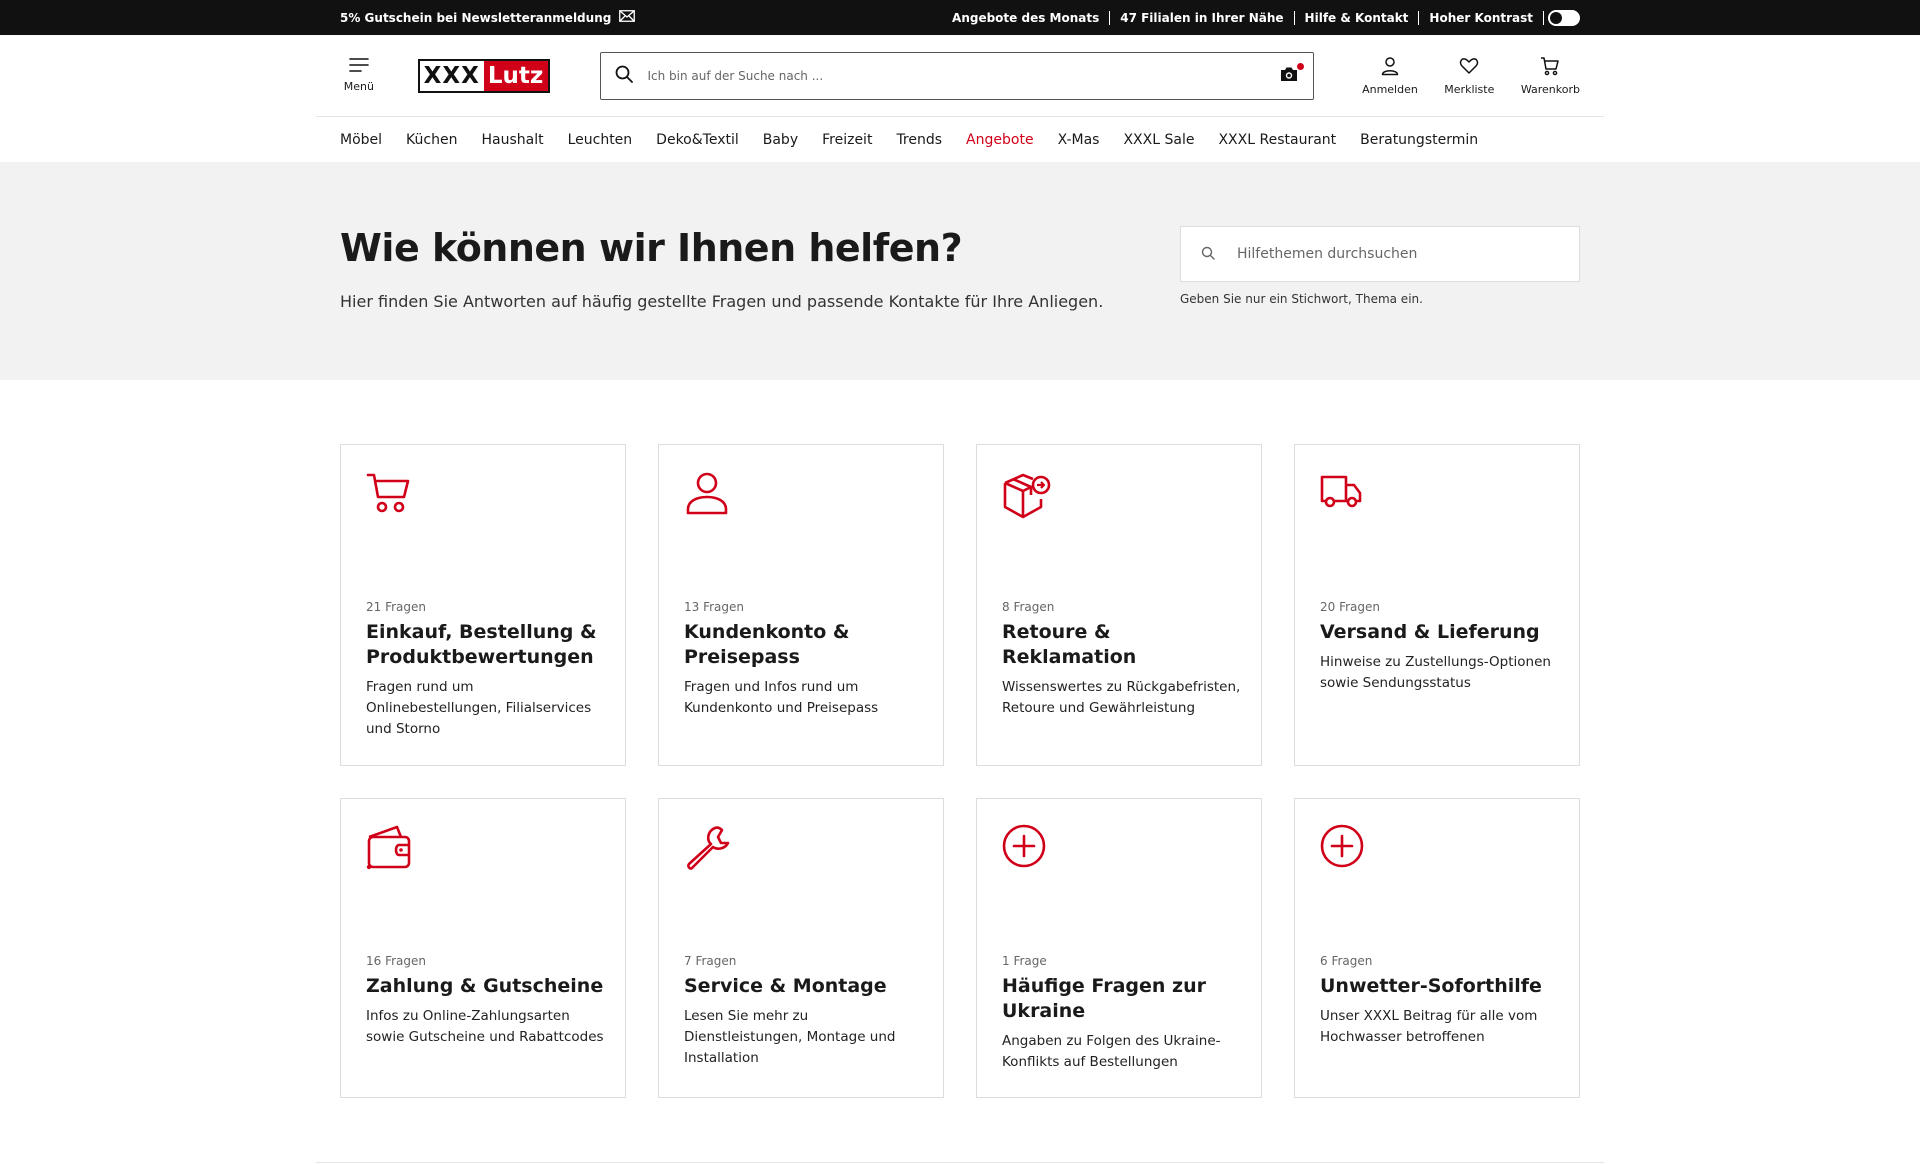 This screenshot has height=1164, width=1920. What do you see at coordinates (627, 17) in the screenshot?
I see `mail-icon` at bounding box center [627, 17].